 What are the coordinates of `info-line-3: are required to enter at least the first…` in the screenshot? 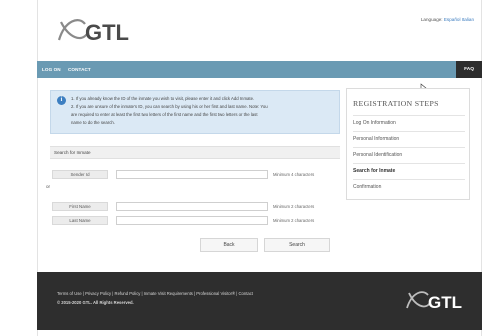 It's located at (164, 114).